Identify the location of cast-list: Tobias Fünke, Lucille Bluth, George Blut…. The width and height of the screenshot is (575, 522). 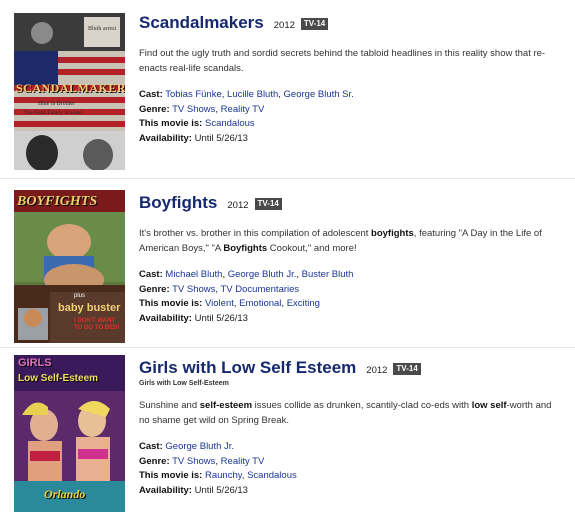
(259, 94).